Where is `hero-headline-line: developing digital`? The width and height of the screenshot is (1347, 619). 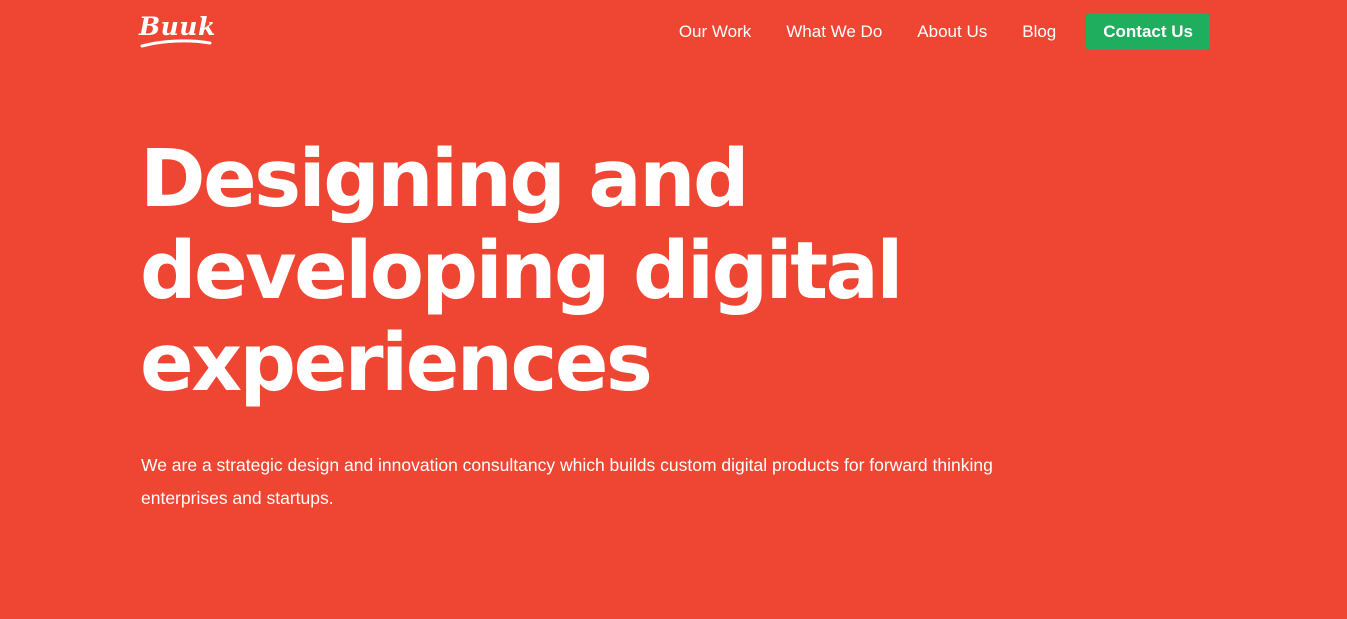
hero-headline-line: developing digital is located at coordinates (521, 271).